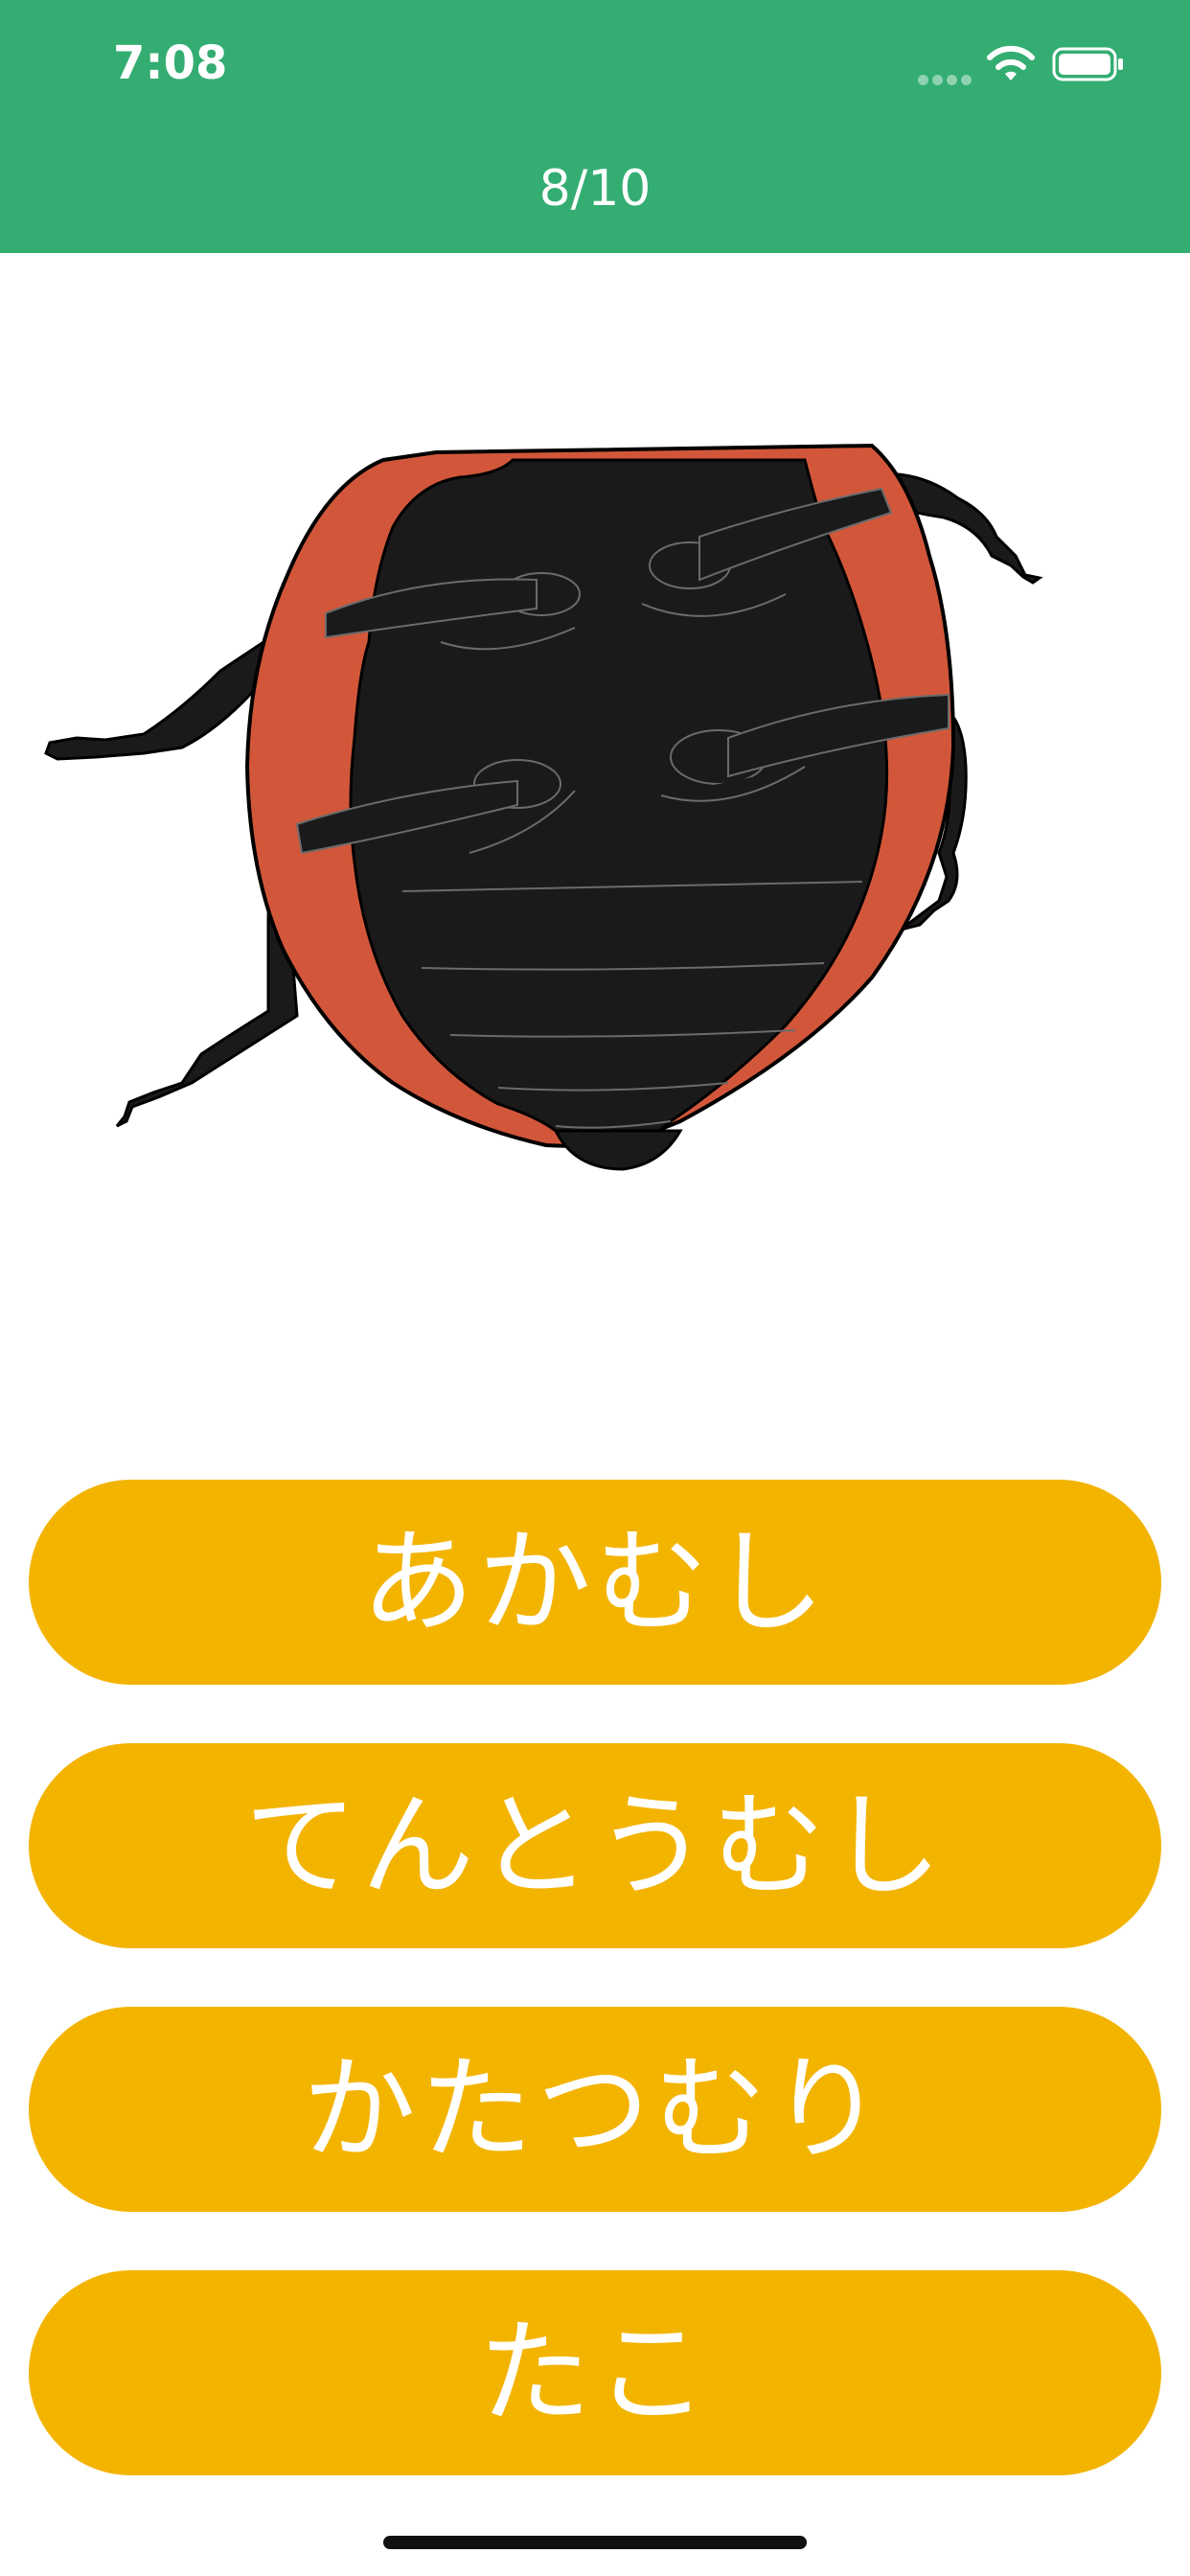 The width and height of the screenshot is (1190, 2576). Describe the element at coordinates (1088, 64) in the screenshot. I see `battery-icon` at that location.